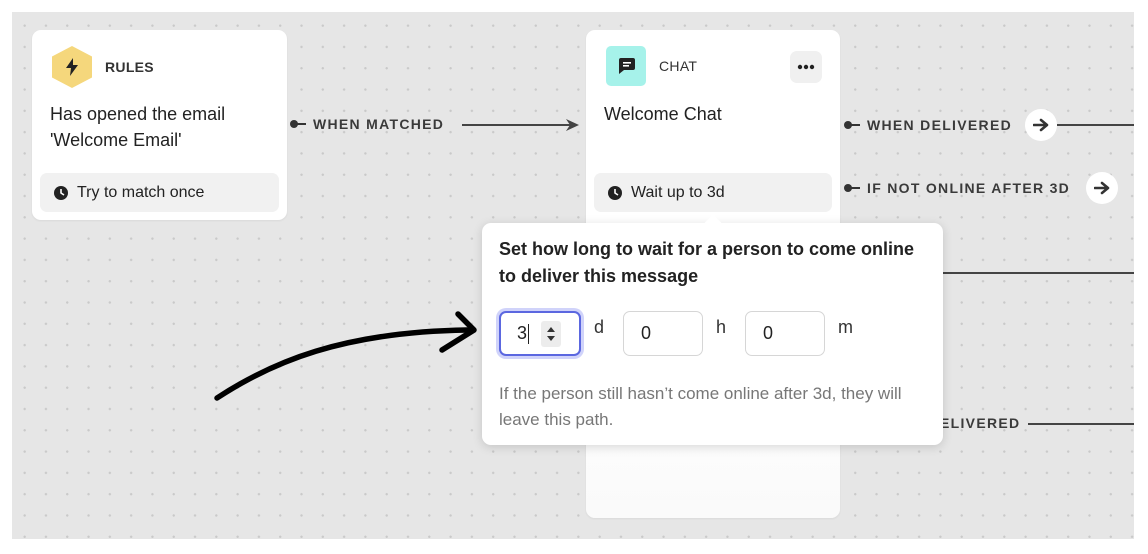 Image resolution: width=1148 pixels, height=554 pixels. Describe the element at coordinates (572, 125) in the screenshot. I see `arrow-head-icon` at that location.